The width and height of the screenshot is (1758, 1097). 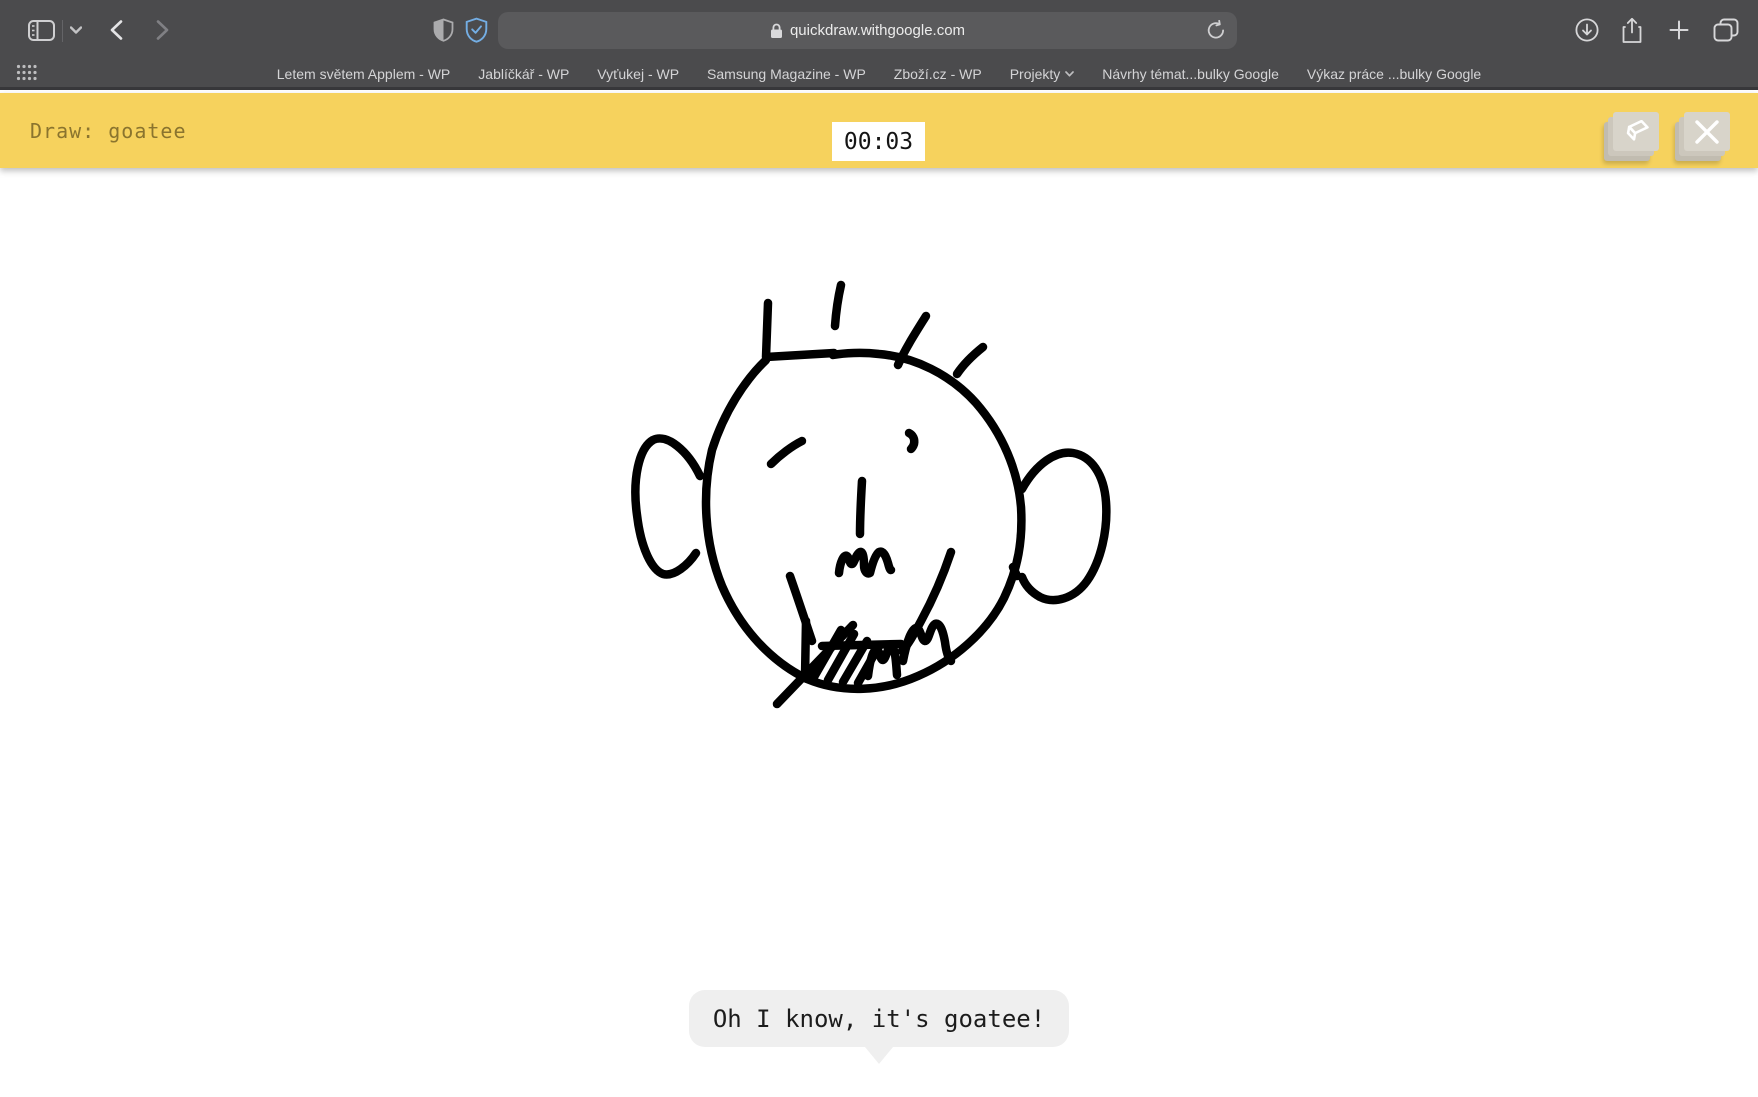 I want to click on browser-toolbar: quickdraw.withgoogle.com, so click(x=879, y=30).